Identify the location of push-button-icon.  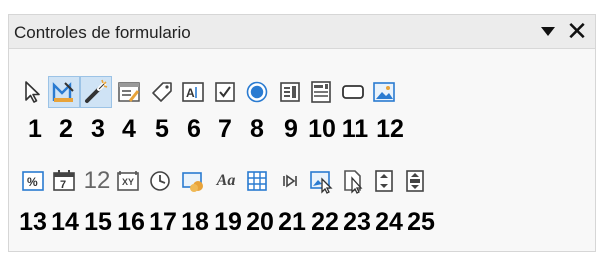
(353, 92).